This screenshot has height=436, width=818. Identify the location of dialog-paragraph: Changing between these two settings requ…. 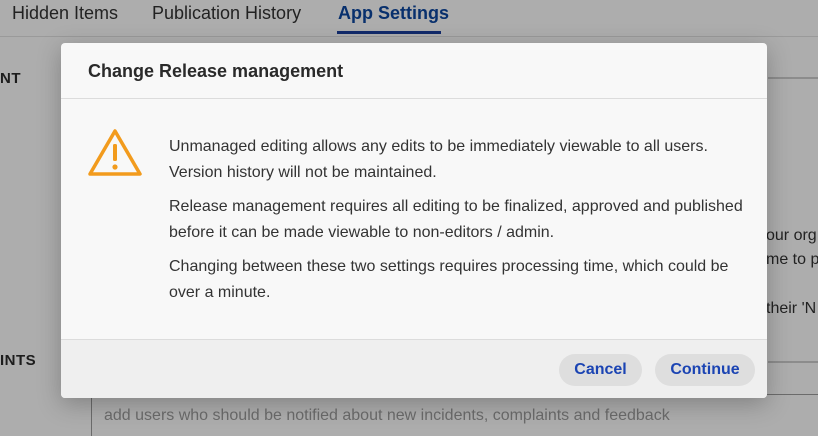
(449, 279).